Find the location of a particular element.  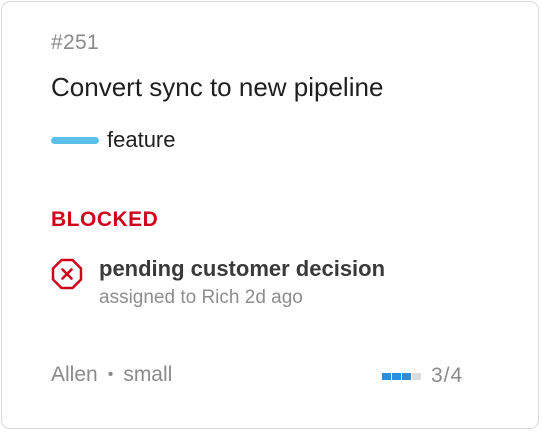

footer-meta: Allen • small is located at coordinates (111, 375).